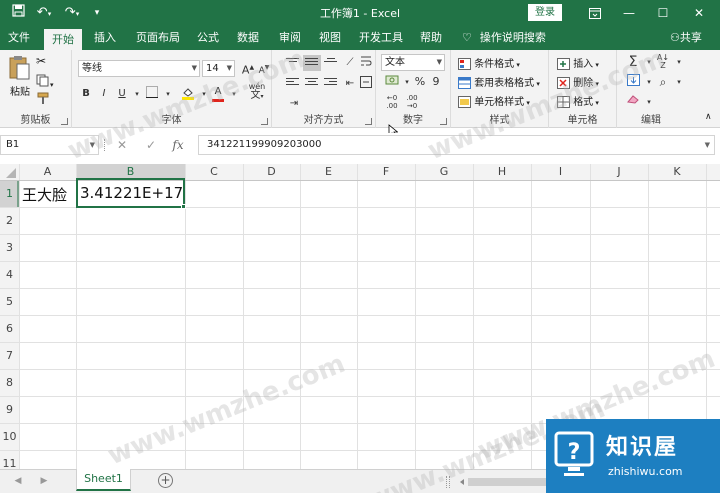 This screenshot has height=493, width=720. What do you see at coordinates (420, 82) in the screenshot?
I see `percent-button: %` at bounding box center [420, 82].